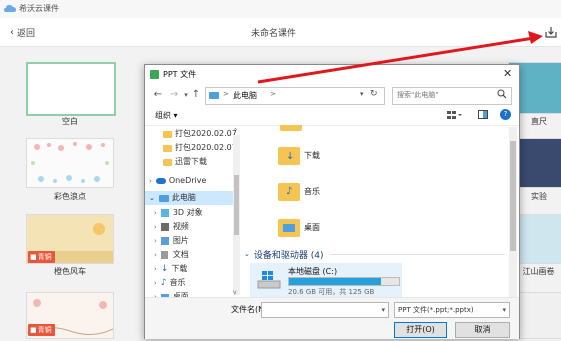 The height and width of the screenshot is (341, 561). I want to click on annotation-arrow-head, so click(535, 37).